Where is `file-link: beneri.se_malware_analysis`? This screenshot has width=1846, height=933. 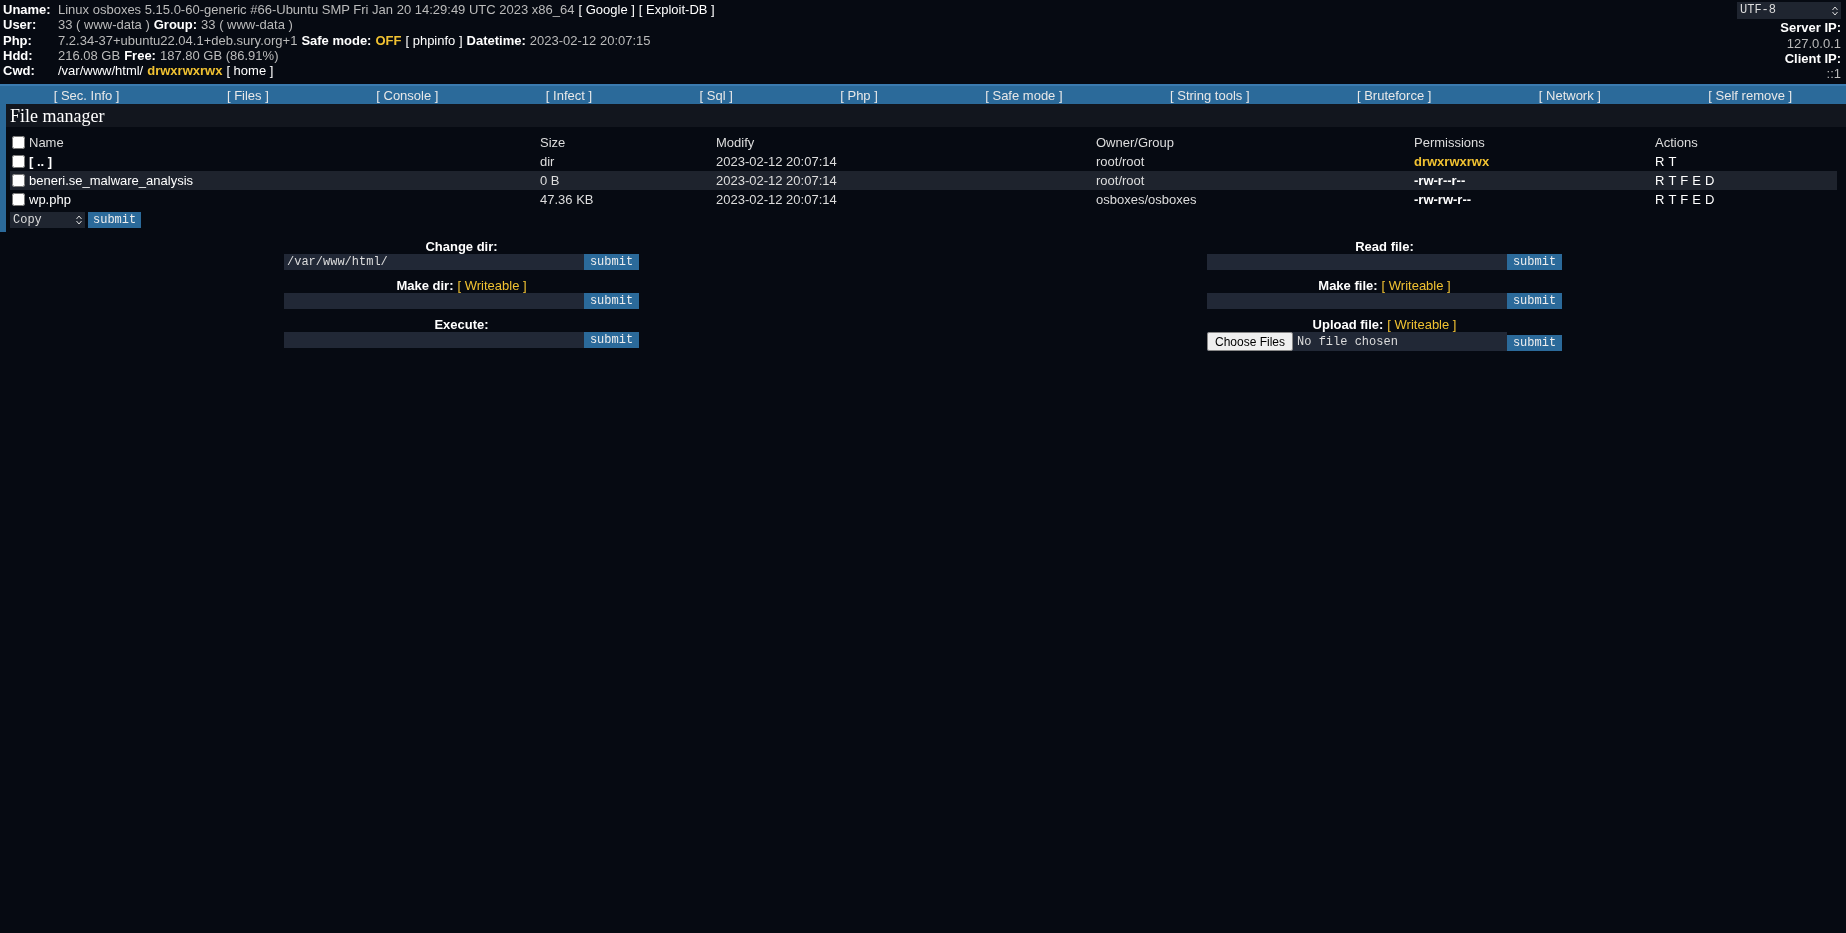 file-link: beneri.se_malware_analysis is located at coordinates (111, 181).